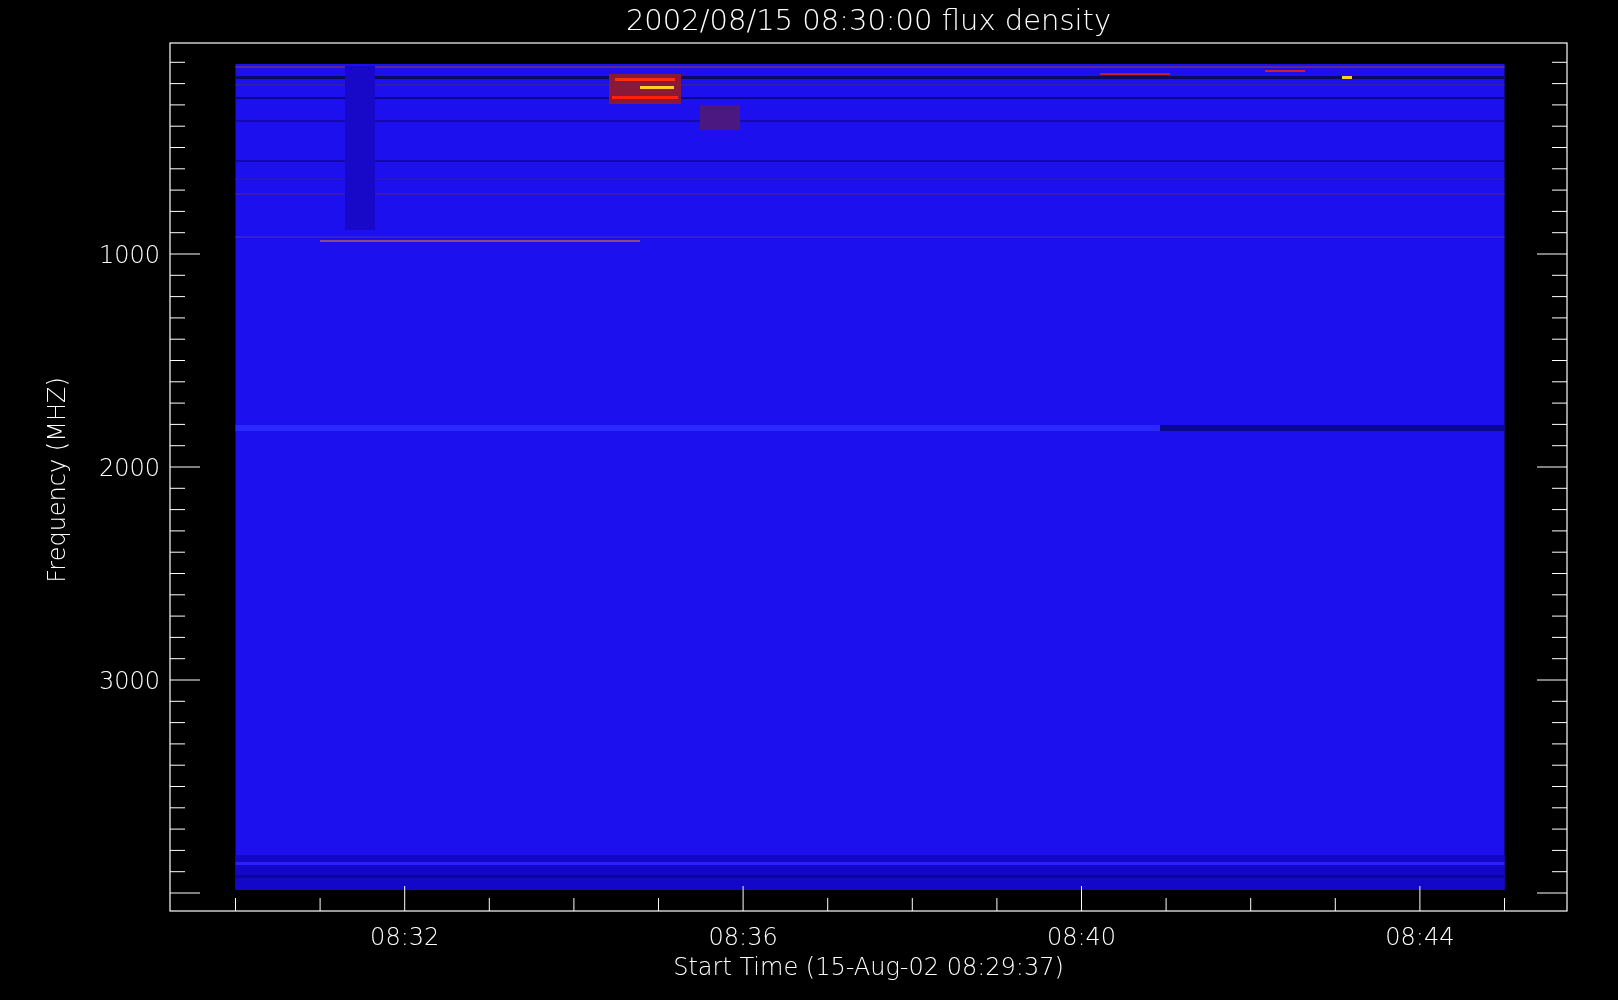 Image resolution: width=1618 pixels, height=1000 pixels. What do you see at coordinates (645, 89) in the screenshot?
I see `radio-burst` at bounding box center [645, 89].